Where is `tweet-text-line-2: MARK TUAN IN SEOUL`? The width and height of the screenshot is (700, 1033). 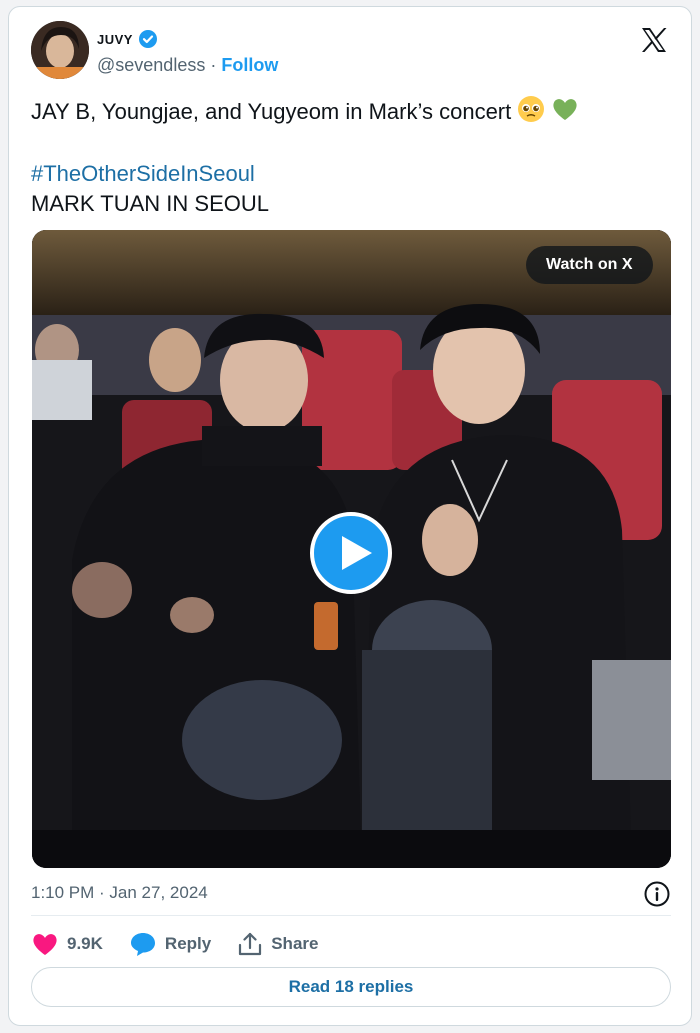 tweet-text-line-2: MARK TUAN IN SEOUL is located at coordinates (150, 203).